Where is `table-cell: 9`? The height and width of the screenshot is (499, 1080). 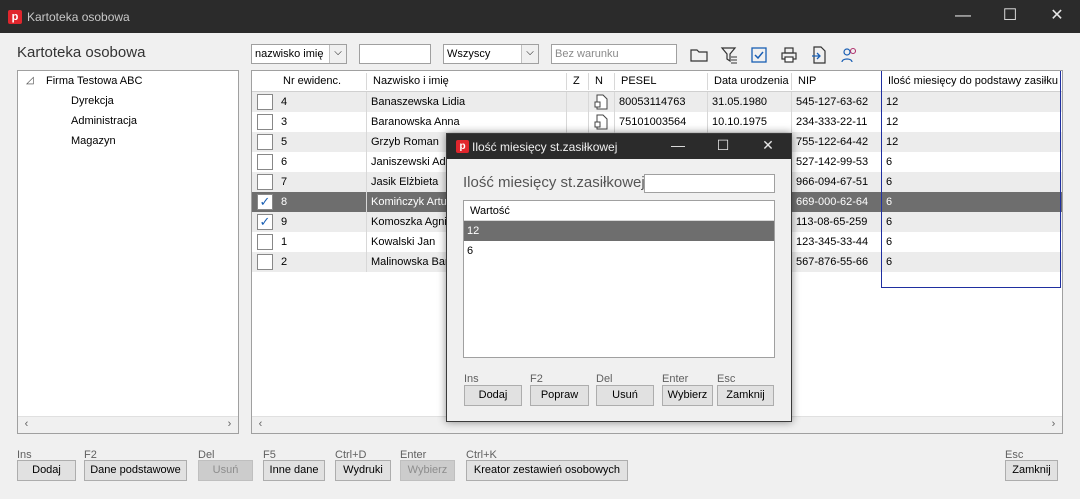
table-cell: 9 is located at coordinates (322, 222).